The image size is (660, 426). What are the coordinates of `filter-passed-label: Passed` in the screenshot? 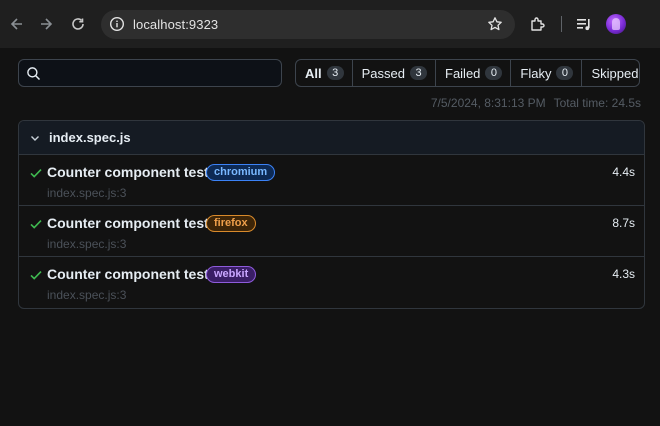 It's located at (383, 73).